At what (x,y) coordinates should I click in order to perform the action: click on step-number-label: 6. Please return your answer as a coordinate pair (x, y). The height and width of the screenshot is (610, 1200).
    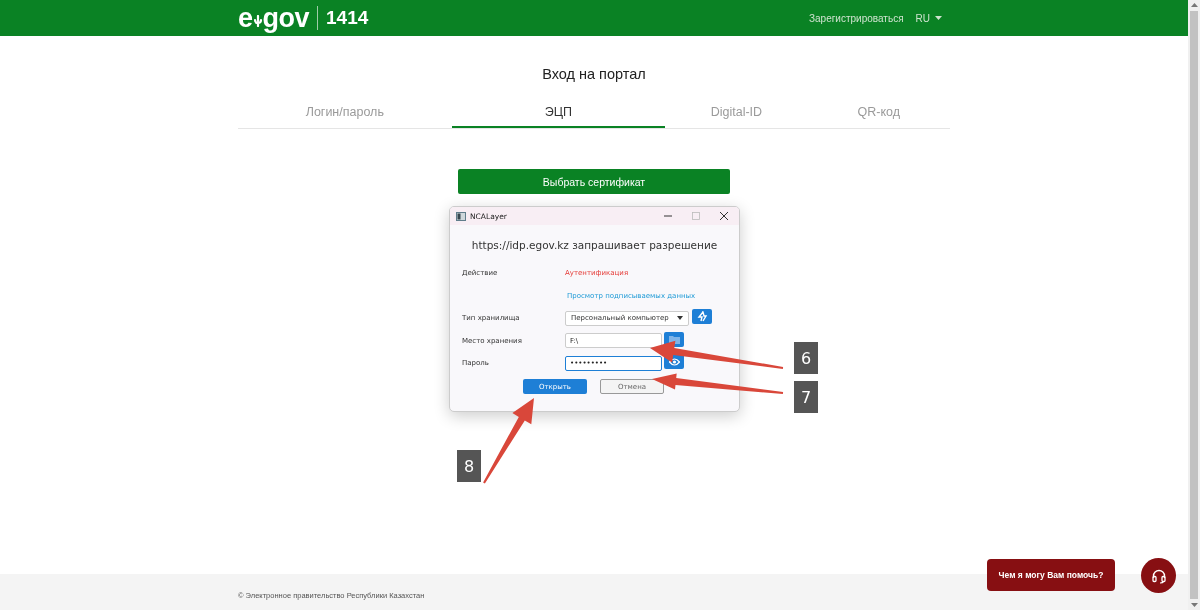
    Looking at the image, I should click on (806, 358).